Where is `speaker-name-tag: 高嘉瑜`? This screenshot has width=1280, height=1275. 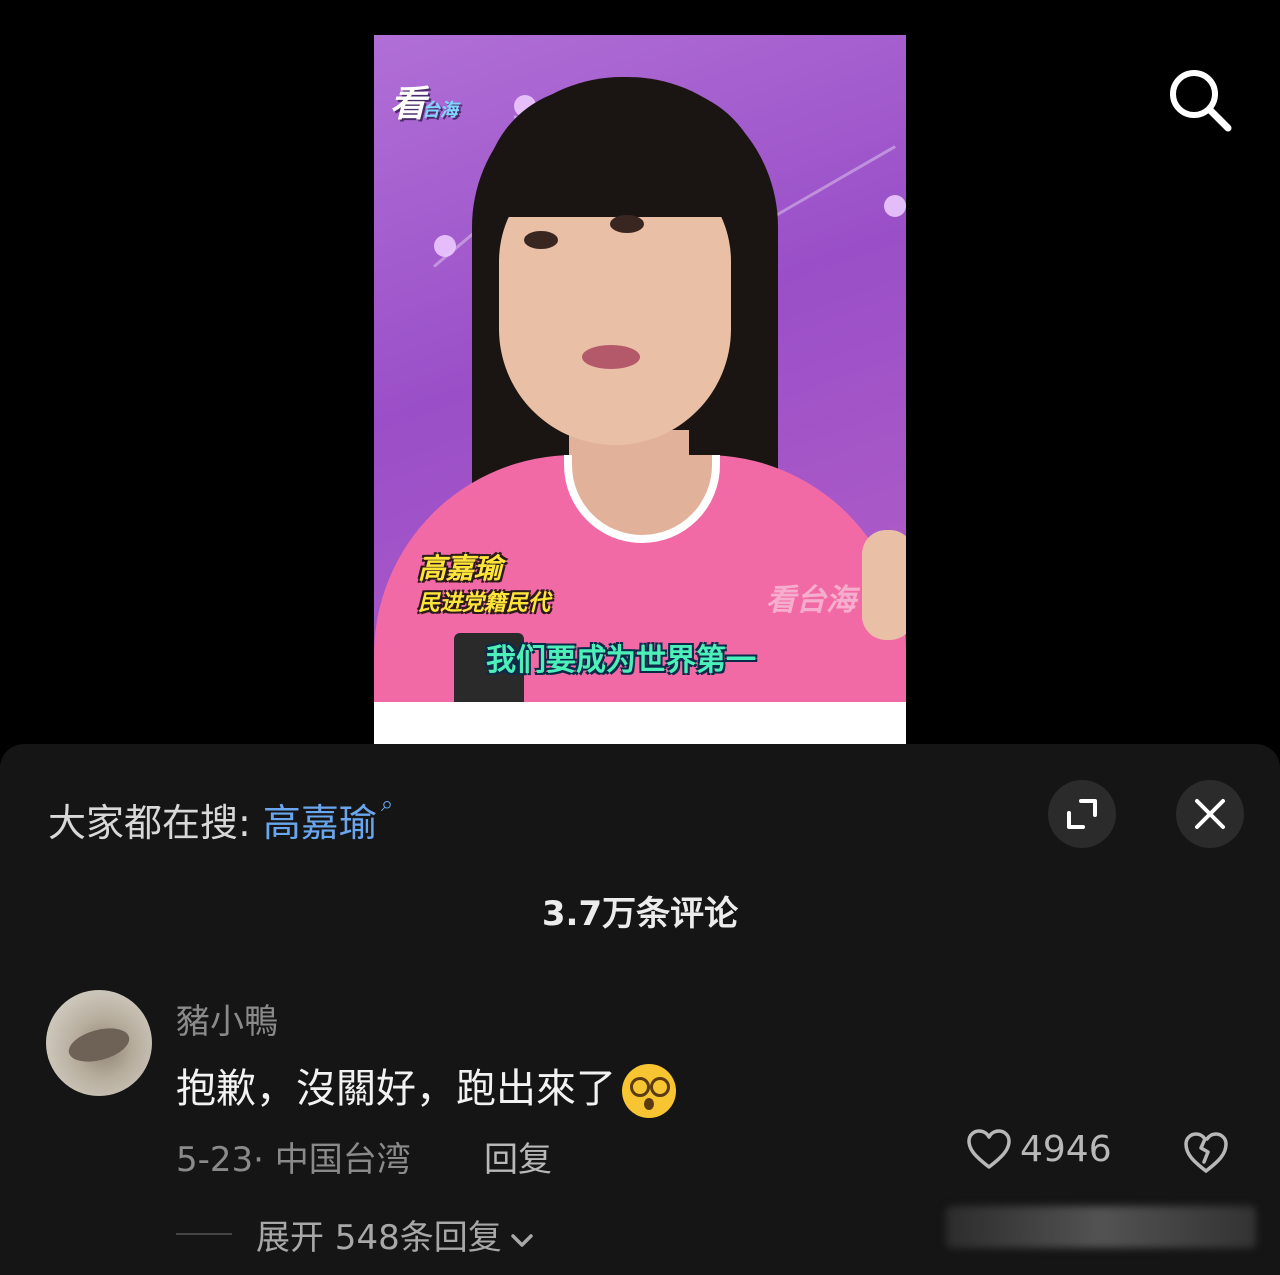 speaker-name-tag: 高嘉瑜 is located at coordinates (460, 568).